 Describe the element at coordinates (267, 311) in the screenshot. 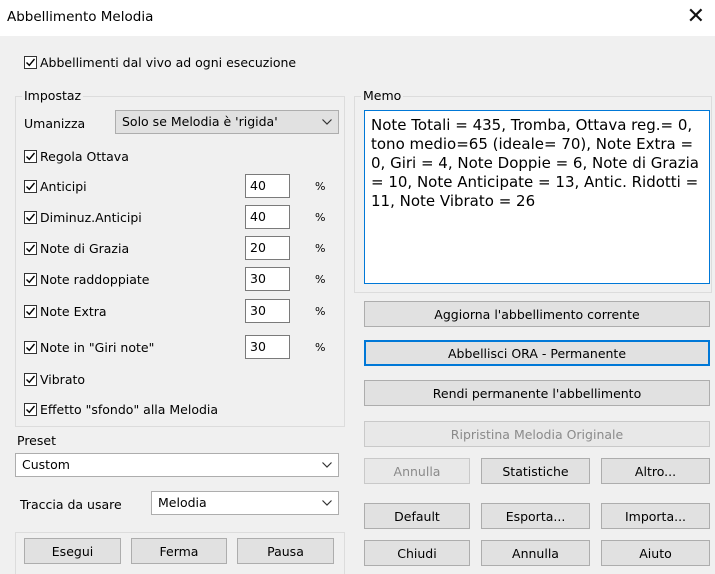

I see `extra-notes-percent-input: 30` at that location.